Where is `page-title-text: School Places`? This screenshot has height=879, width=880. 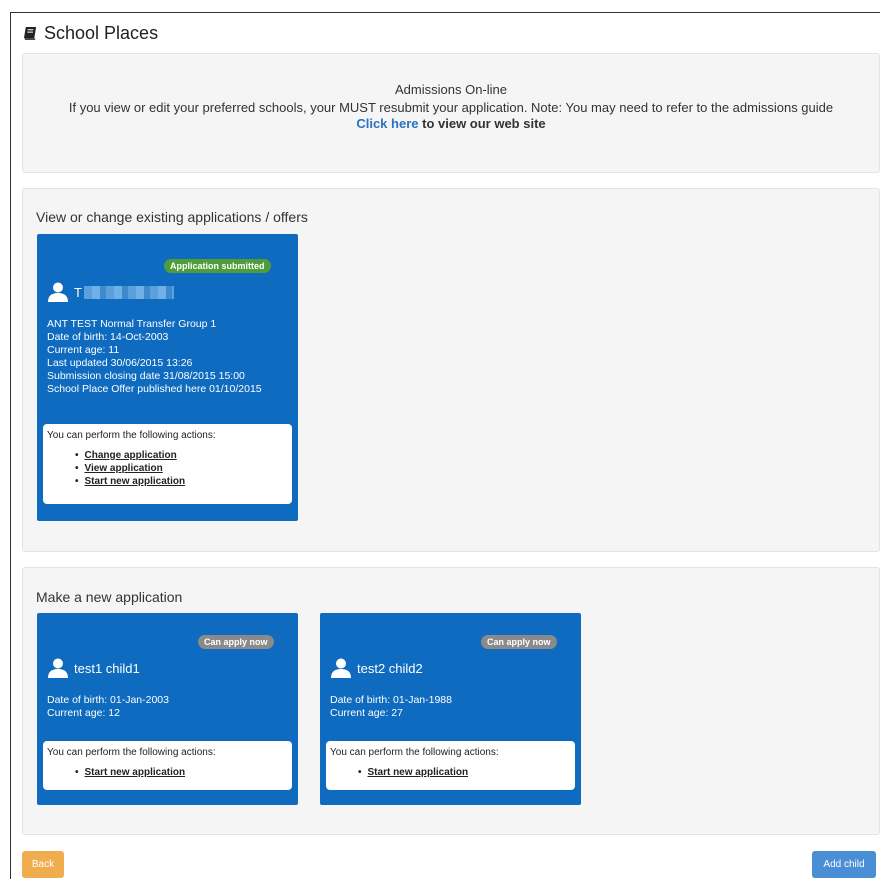 page-title-text: School Places is located at coordinates (101, 33).